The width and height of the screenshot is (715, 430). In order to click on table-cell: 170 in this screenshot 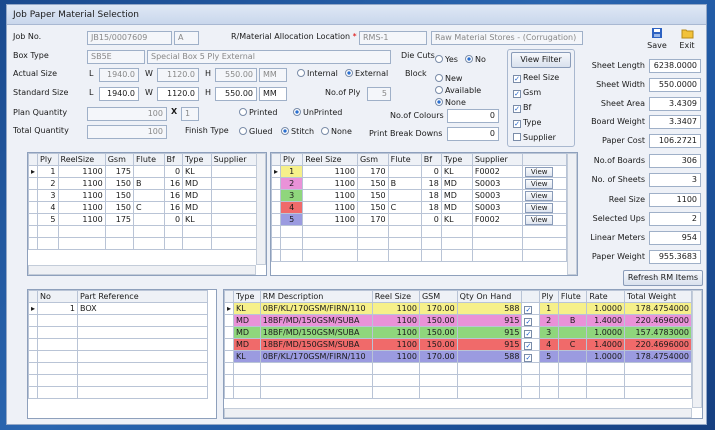, I will do `click(372, 171)`.